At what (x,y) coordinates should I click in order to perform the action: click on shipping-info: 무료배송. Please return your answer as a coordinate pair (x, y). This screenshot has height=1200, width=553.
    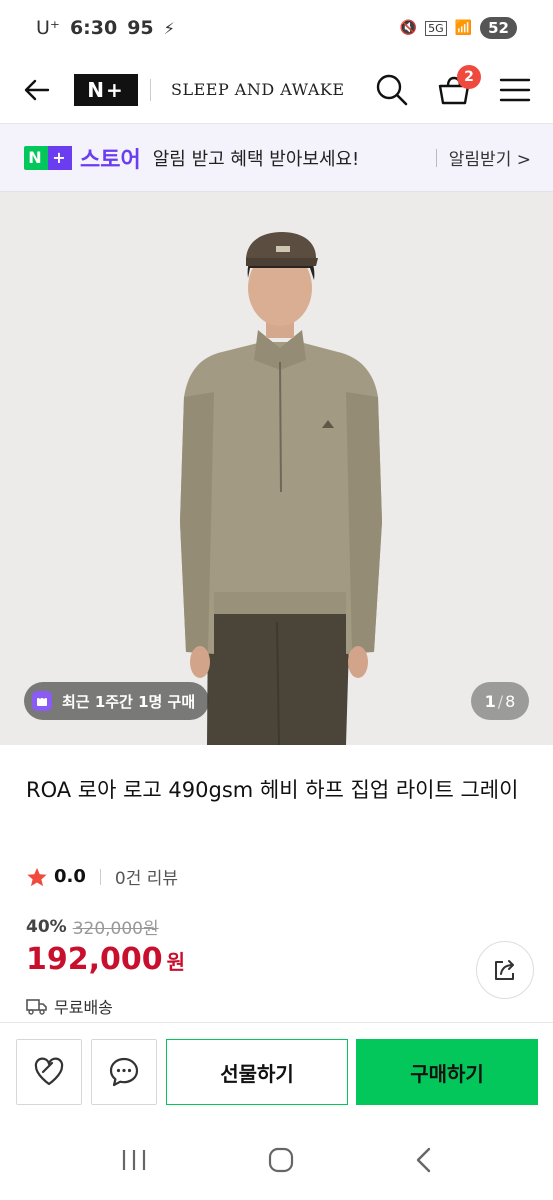
    Looking at the image, I should click on (69, 1006).